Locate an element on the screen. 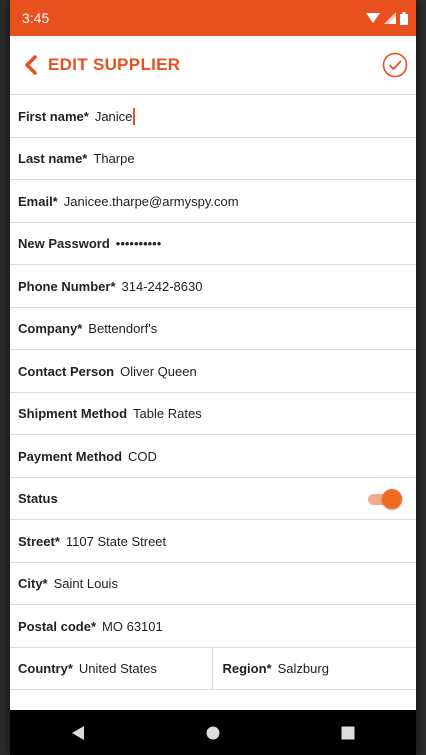  city-field: City* Saint Louis is located at coordinates (213, 584).